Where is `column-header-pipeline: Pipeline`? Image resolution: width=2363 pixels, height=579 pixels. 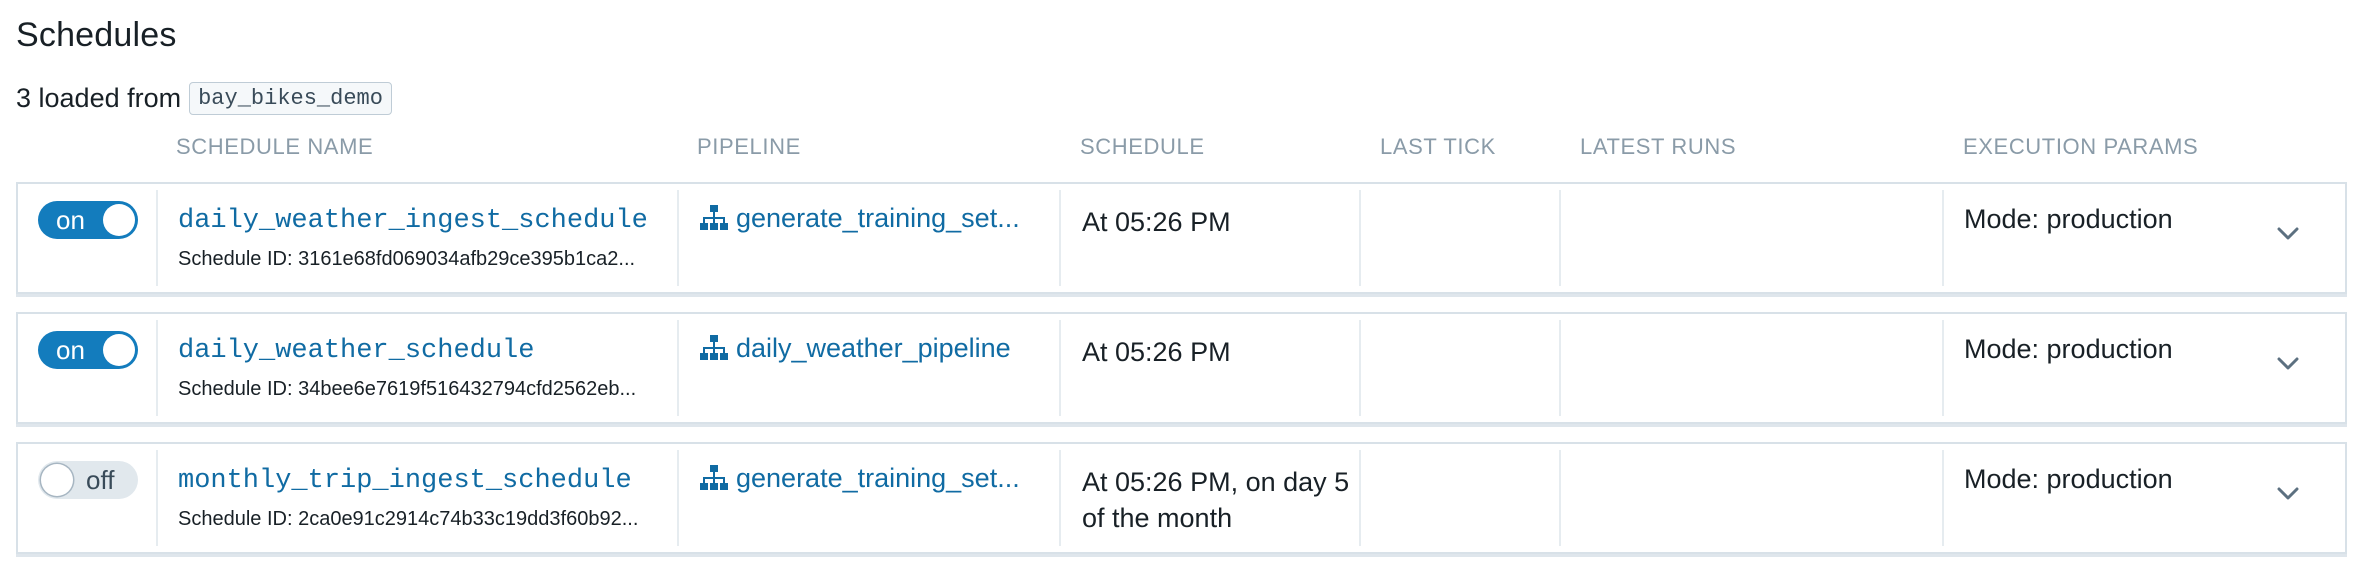
column-header-pipeline: Pipeline is located at coordinates (749, 146).